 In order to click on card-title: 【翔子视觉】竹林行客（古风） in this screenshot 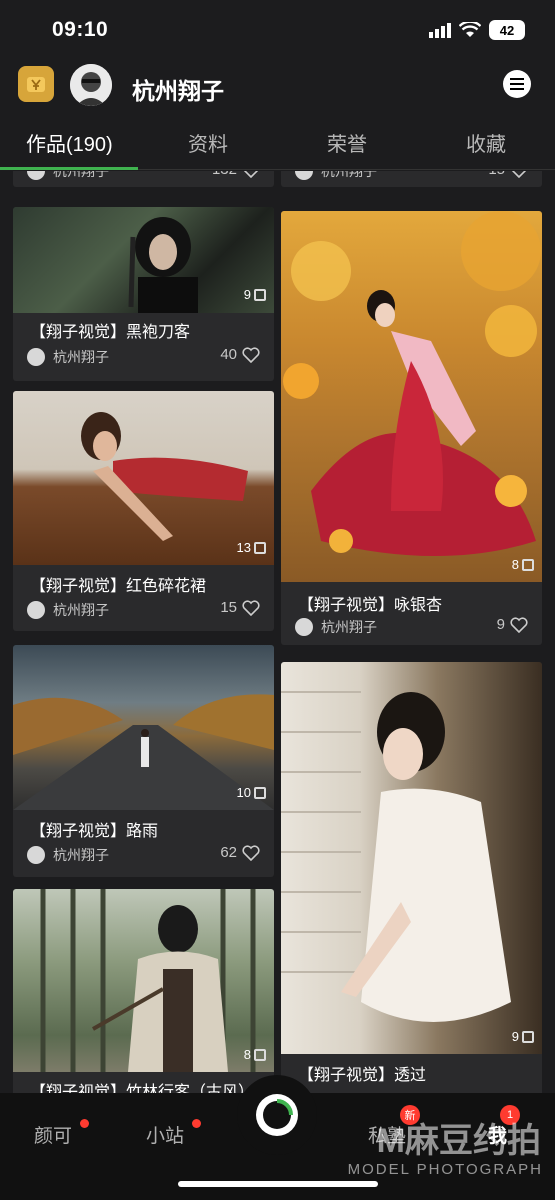, I will do `click(142, 1088)`.